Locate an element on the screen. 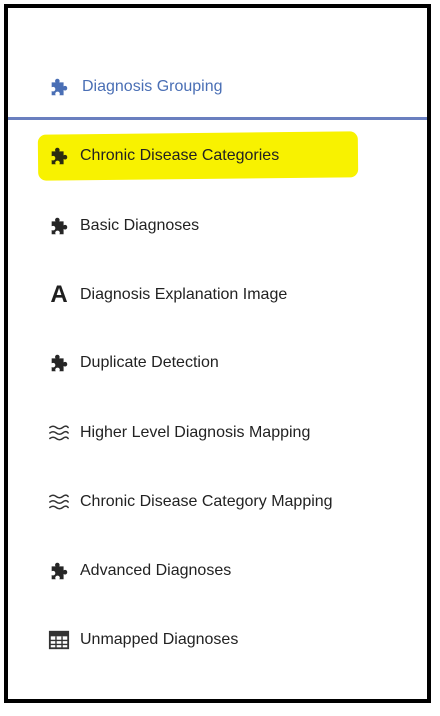 This screenshot has height=716, width=440. menu-item-basic-diagnoses: Basic Diagnoses is located at coordinates (123, 226).